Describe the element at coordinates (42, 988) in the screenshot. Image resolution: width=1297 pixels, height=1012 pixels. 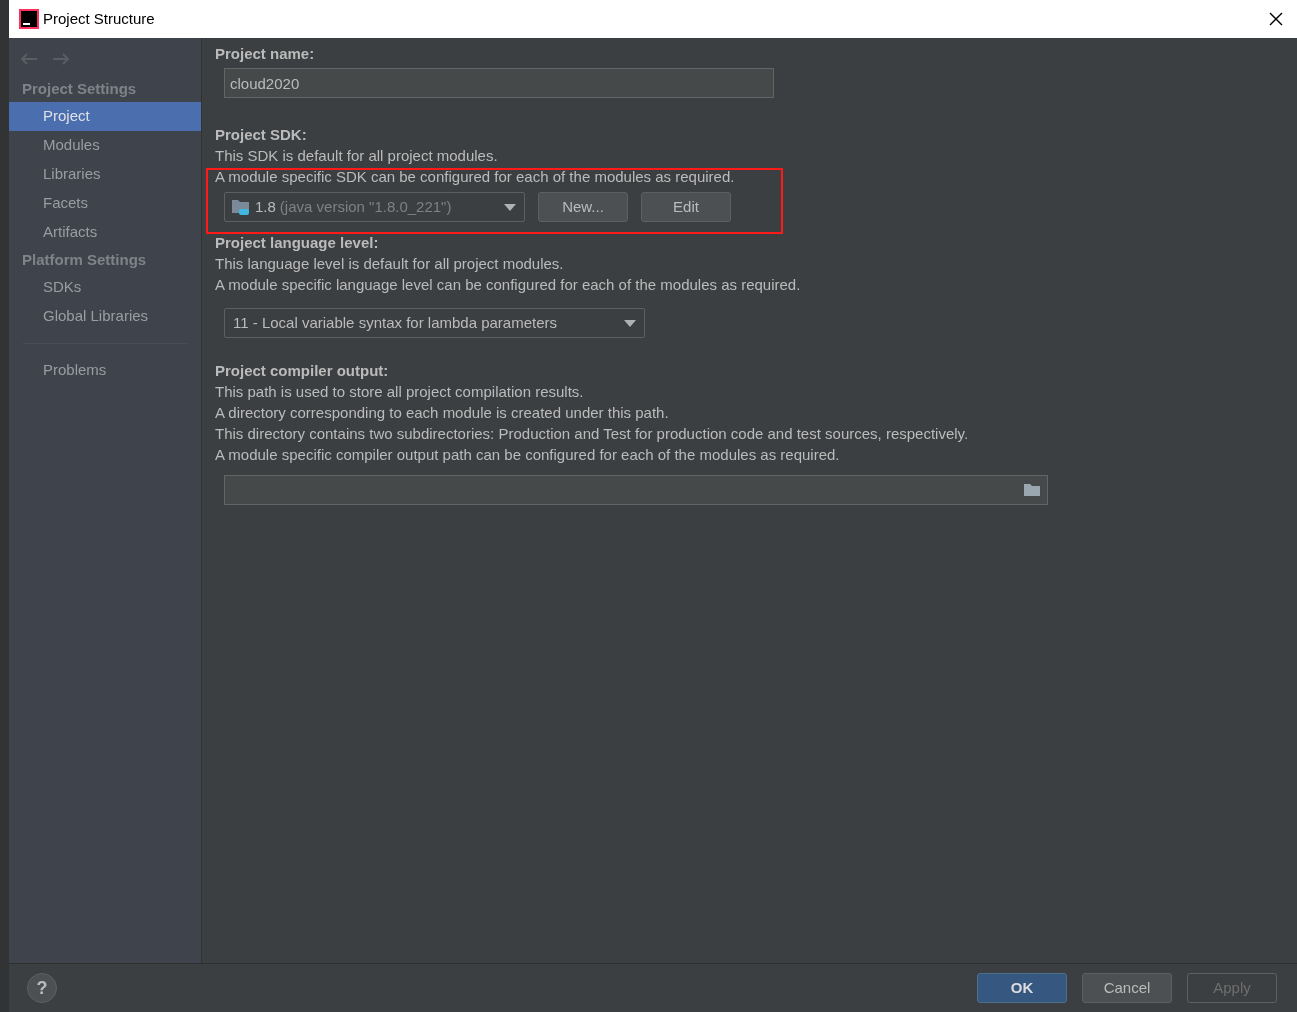
I see `help-button: ?` at that location.